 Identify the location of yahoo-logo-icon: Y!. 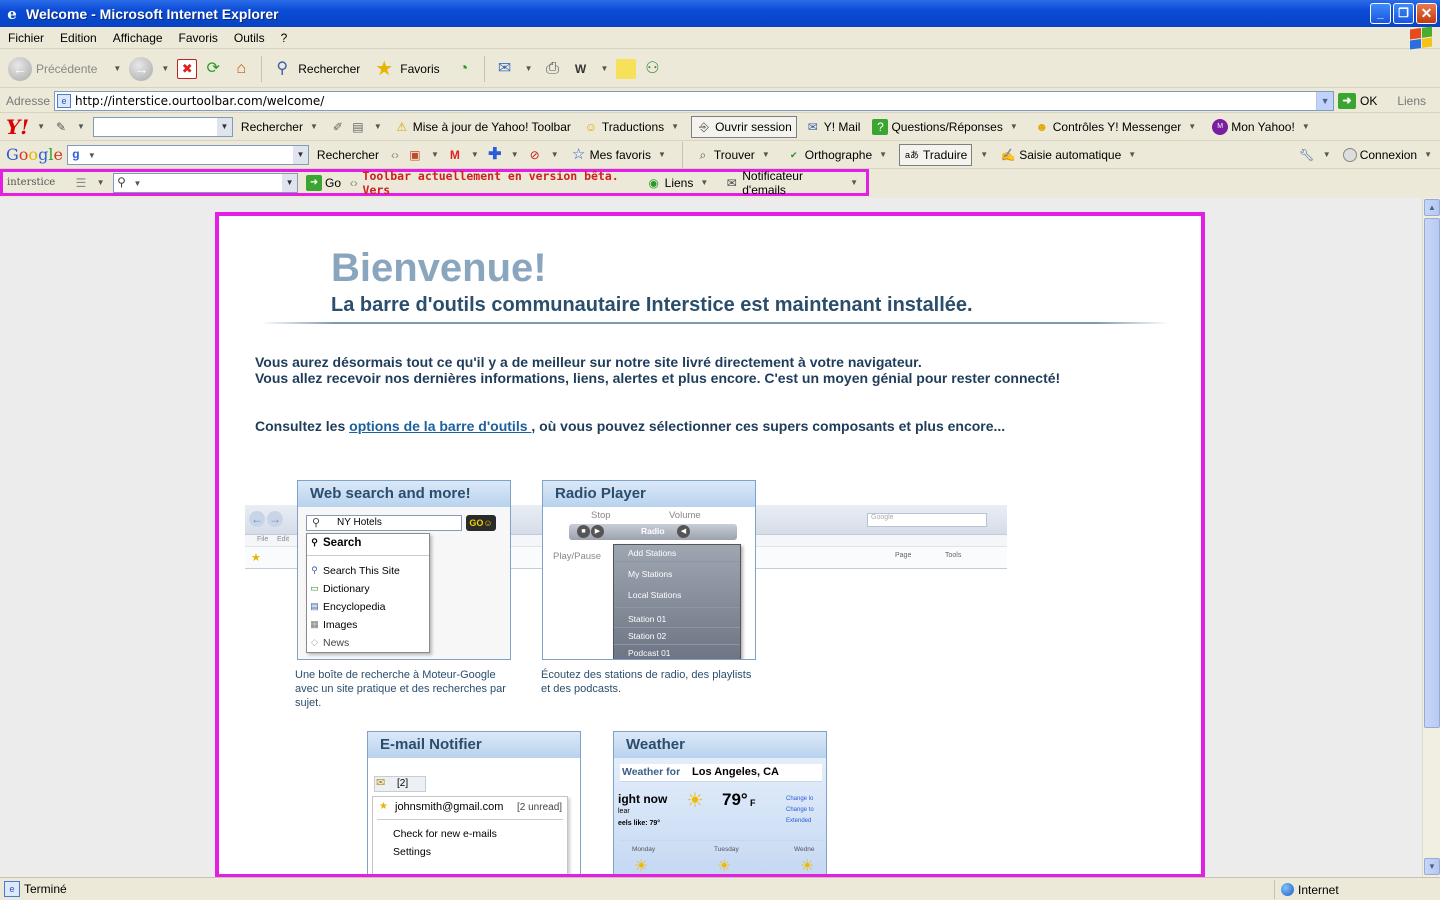
(17, 127).